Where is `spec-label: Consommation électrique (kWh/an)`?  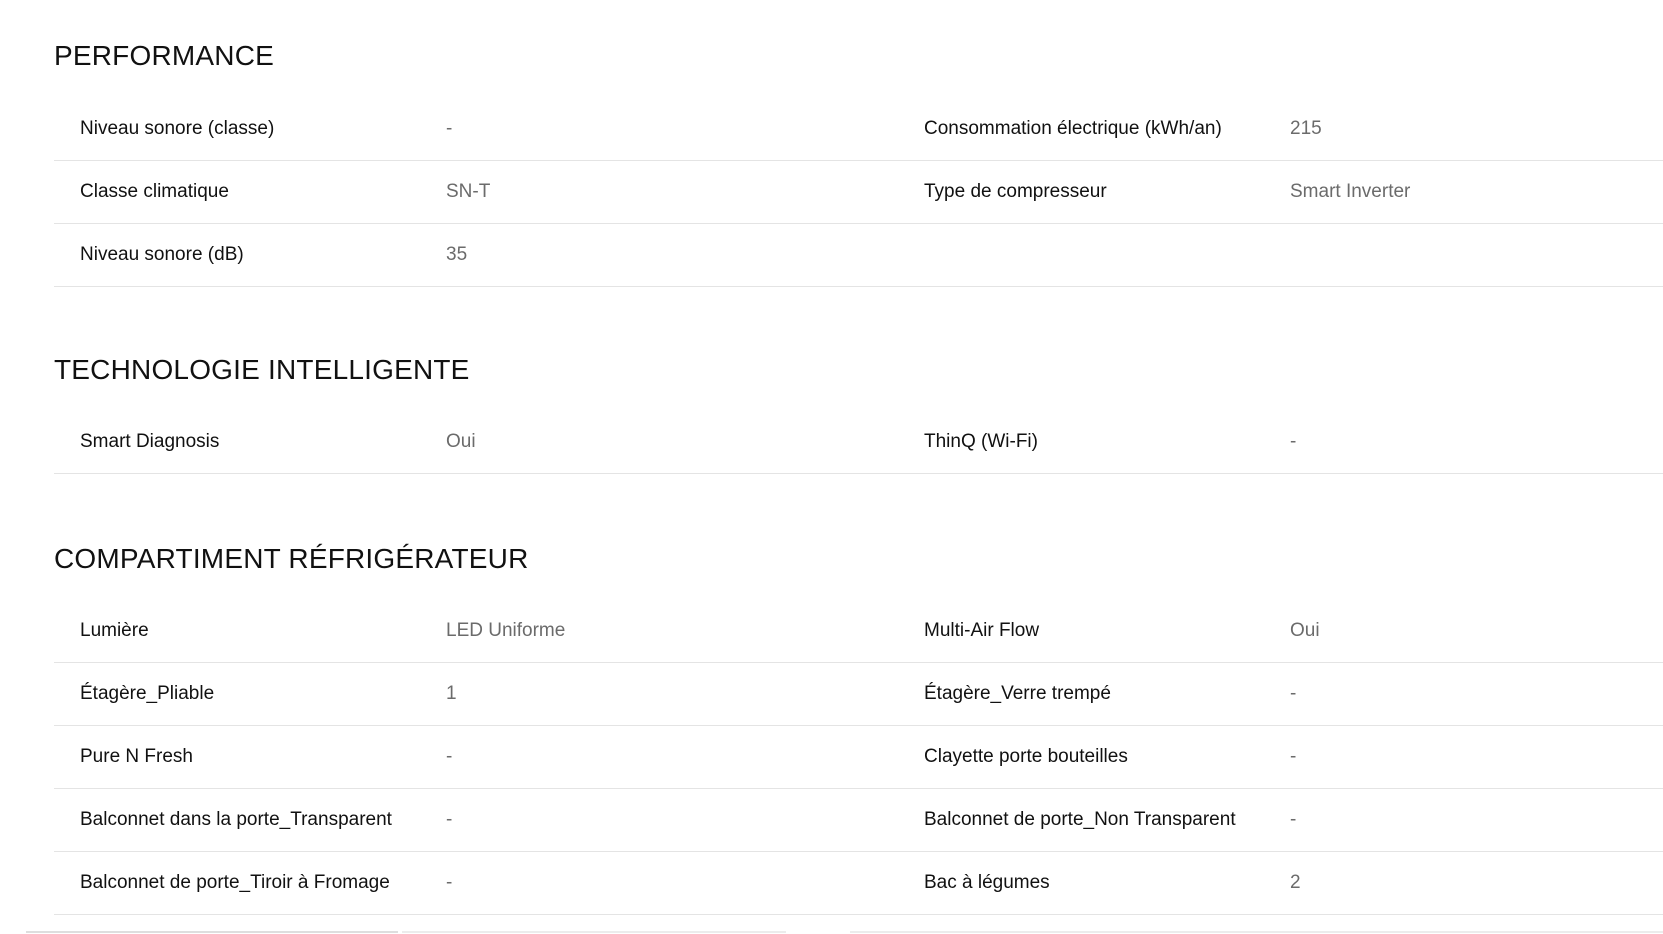 spec-label: Consommation électrique (kWh/an) is located at coordinates (1073, 128).